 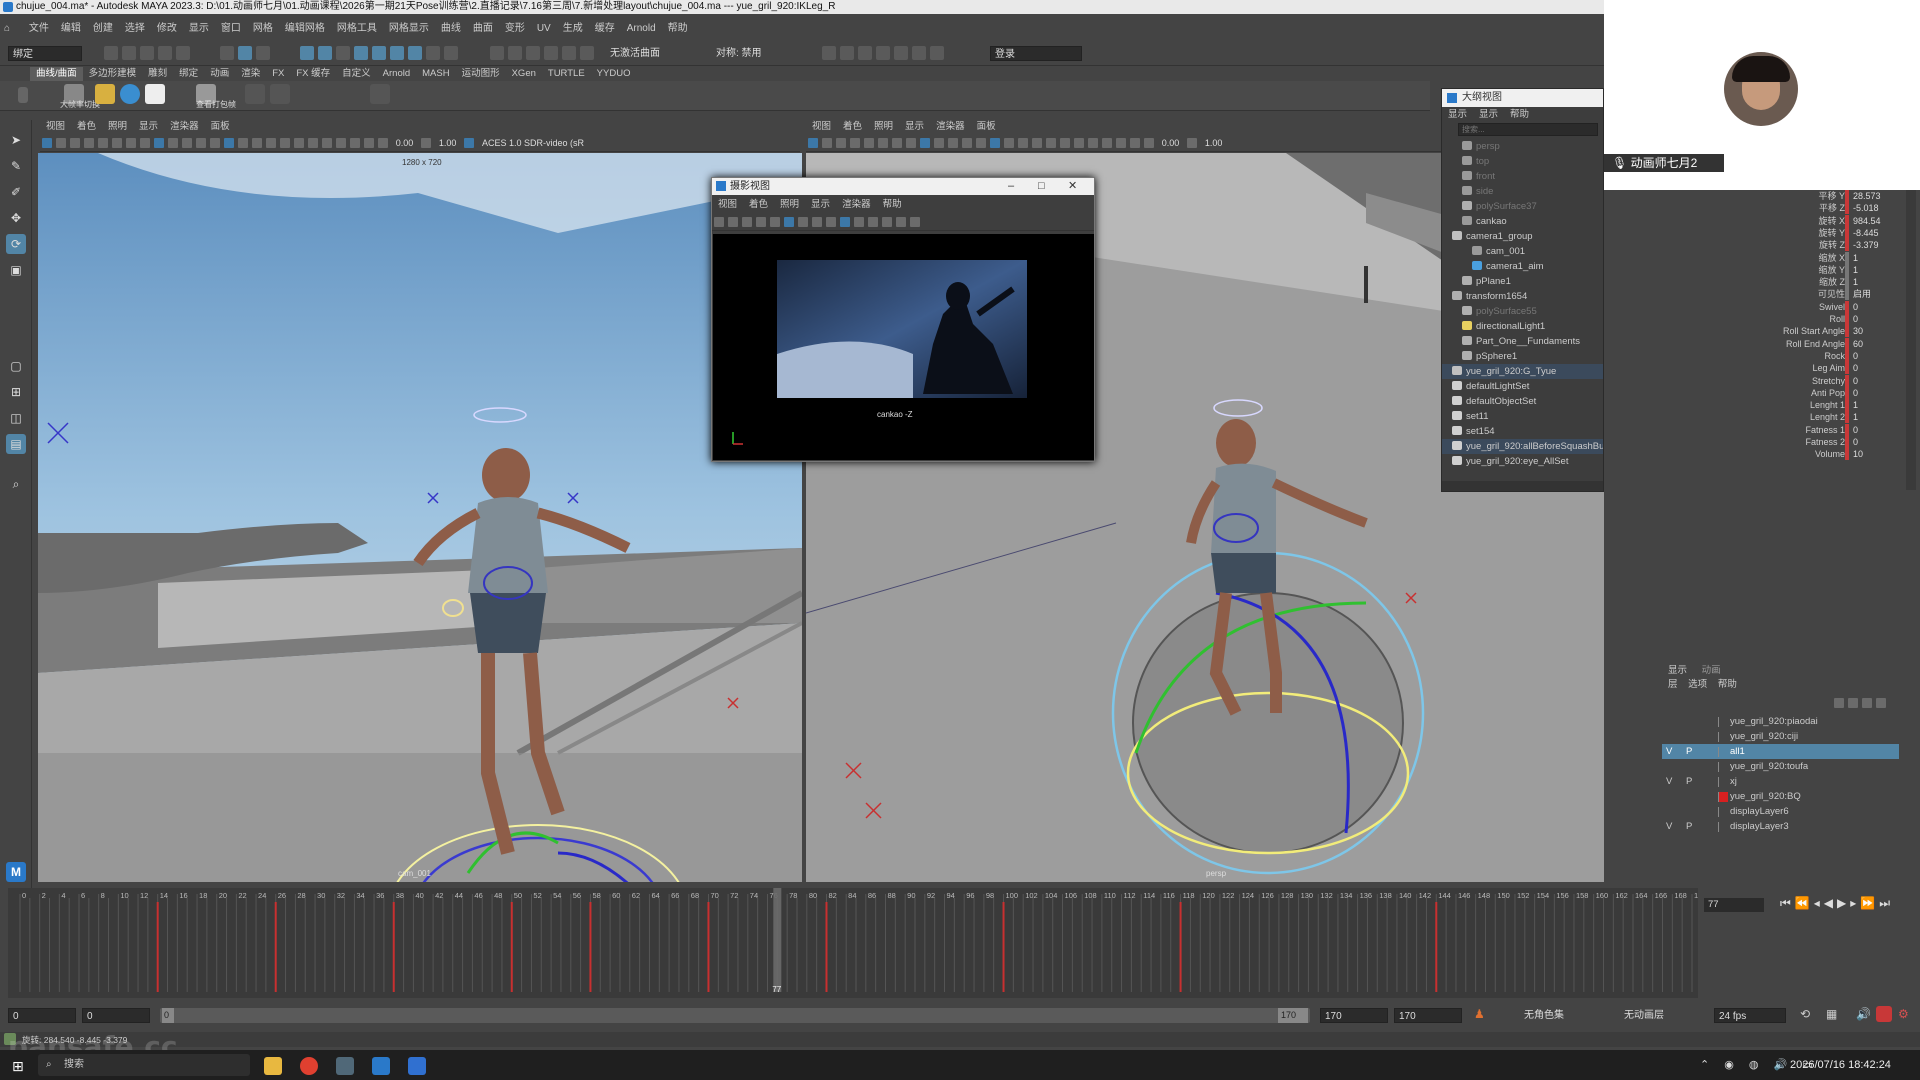 What do you see at coordinates (245, 53) in the screenshot?
I see `select-object-icon` at bounding box center [245, 53].